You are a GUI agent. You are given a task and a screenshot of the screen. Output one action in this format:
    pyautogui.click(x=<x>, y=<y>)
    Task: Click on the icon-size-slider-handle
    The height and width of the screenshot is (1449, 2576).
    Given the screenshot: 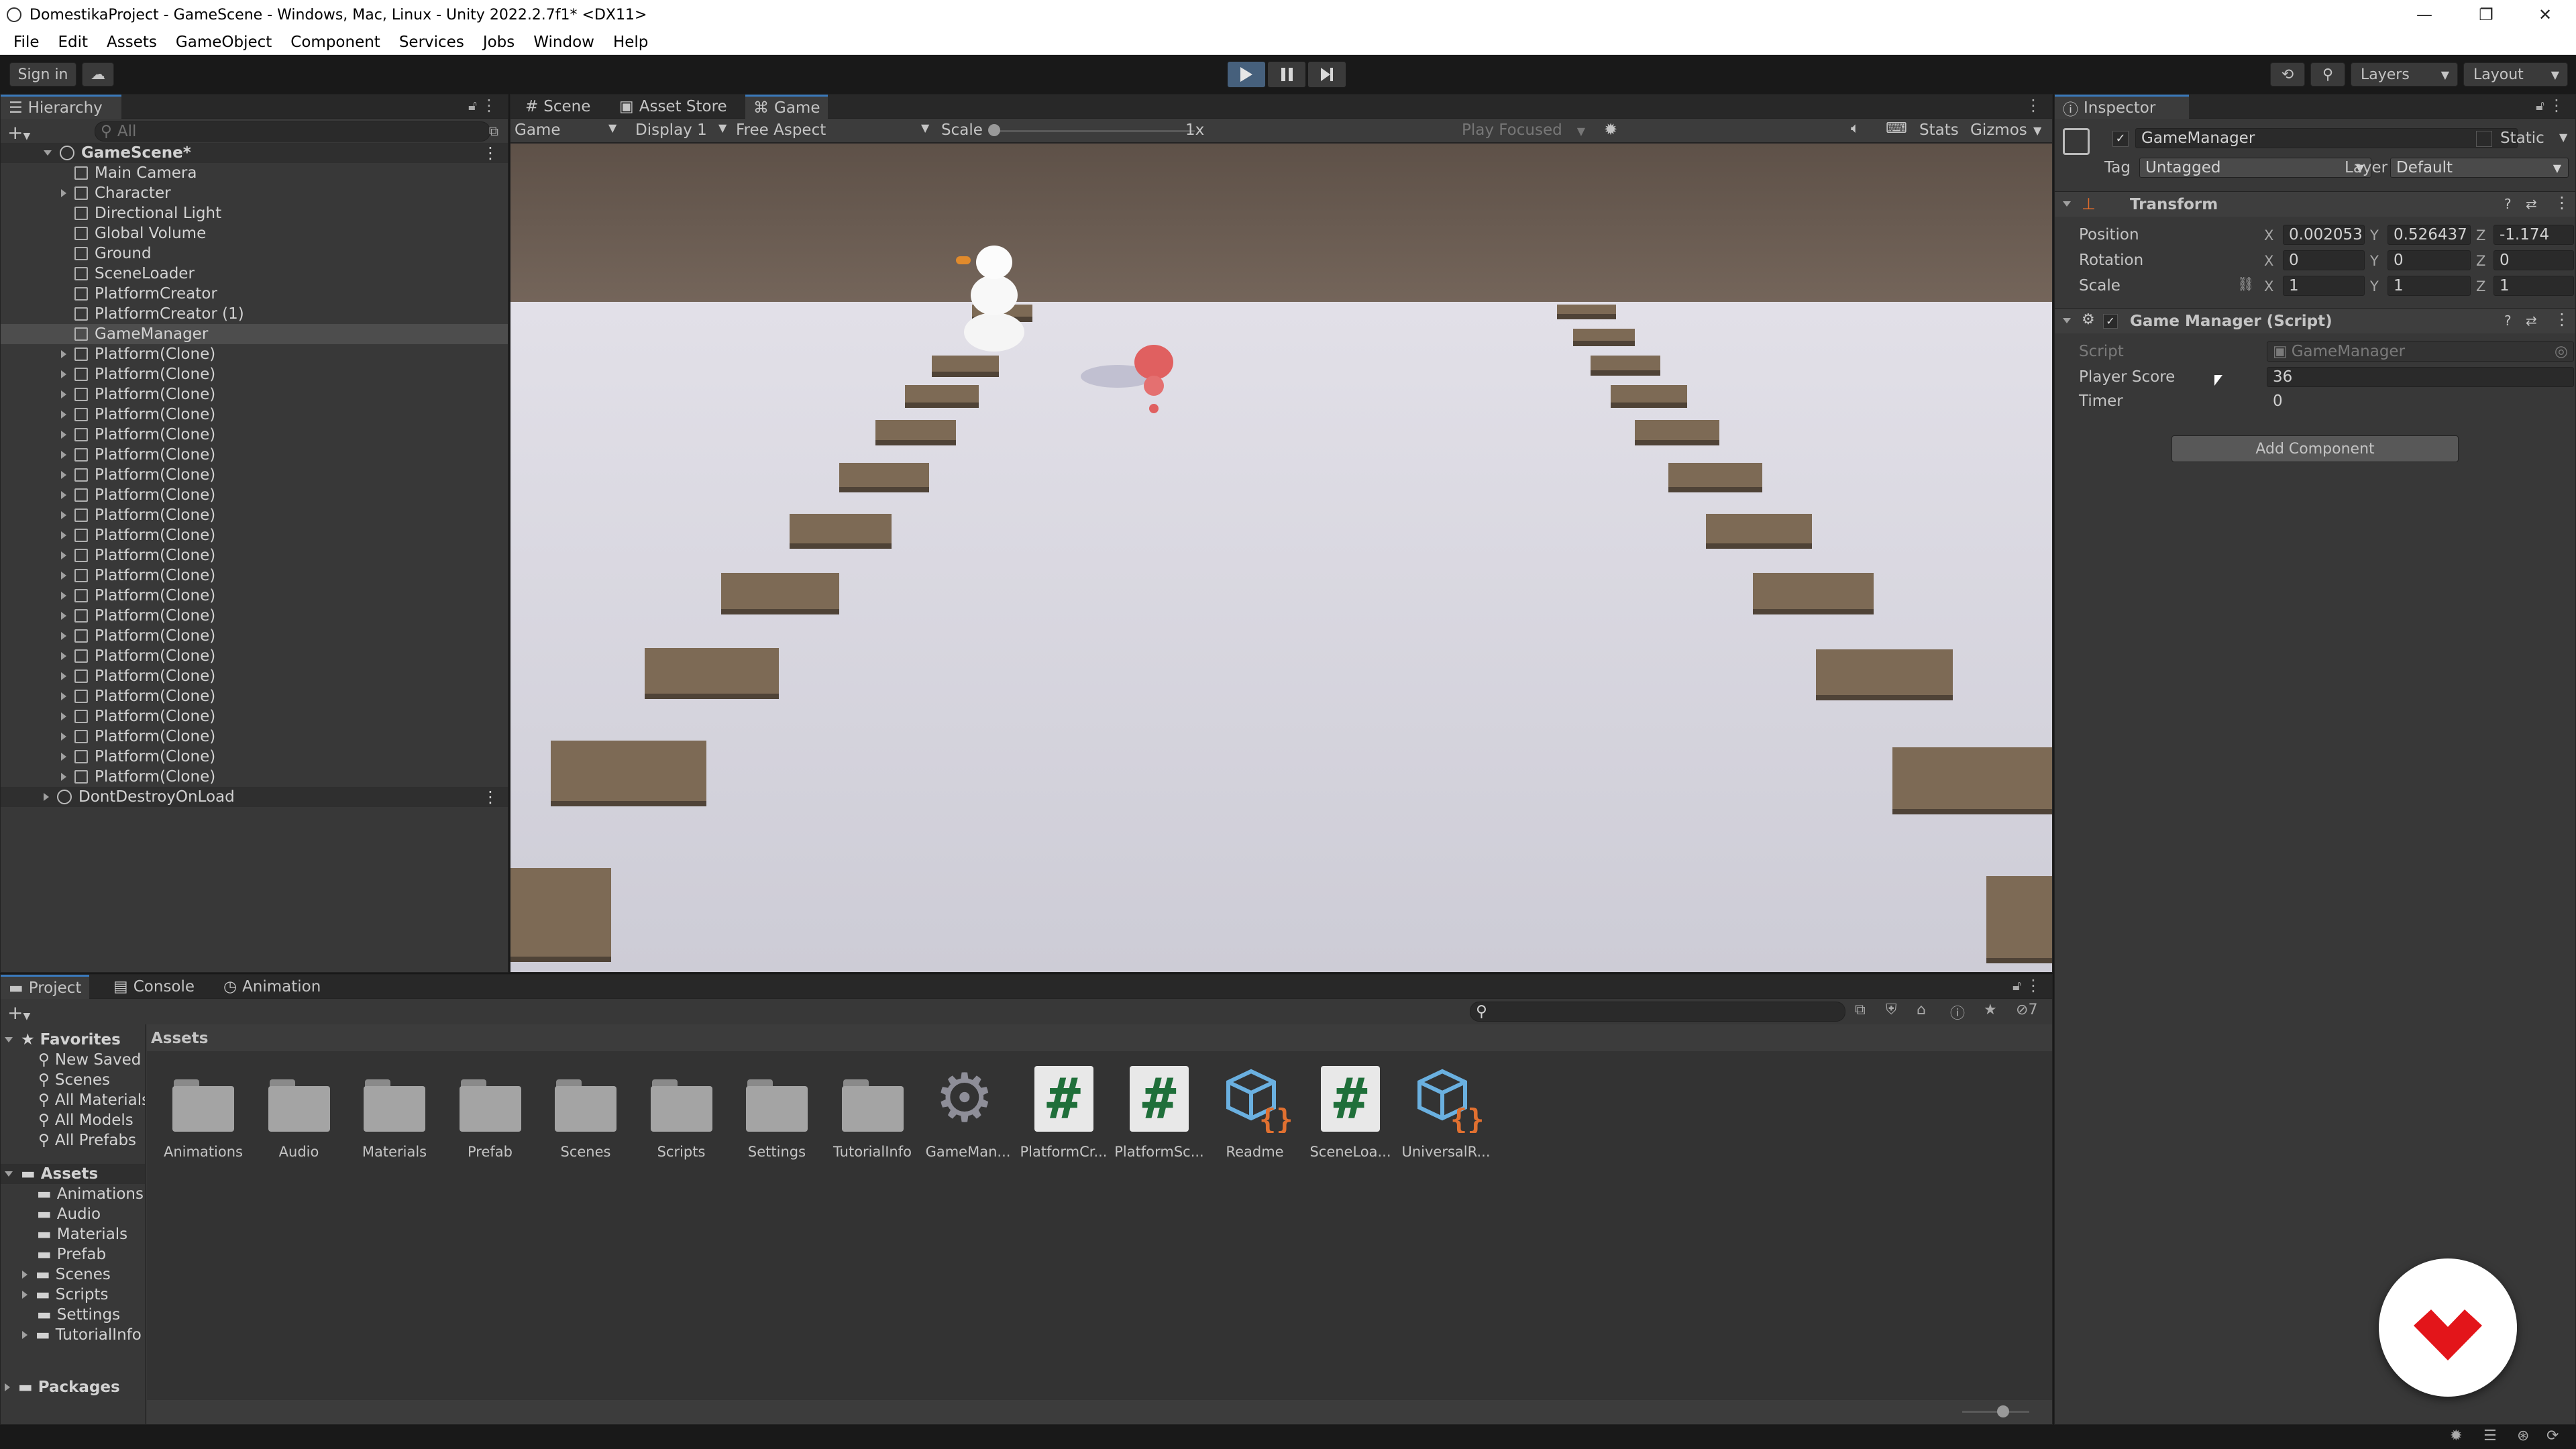 What is the action you would take?
    pyautogui.click(x=2003, y=1411)
    